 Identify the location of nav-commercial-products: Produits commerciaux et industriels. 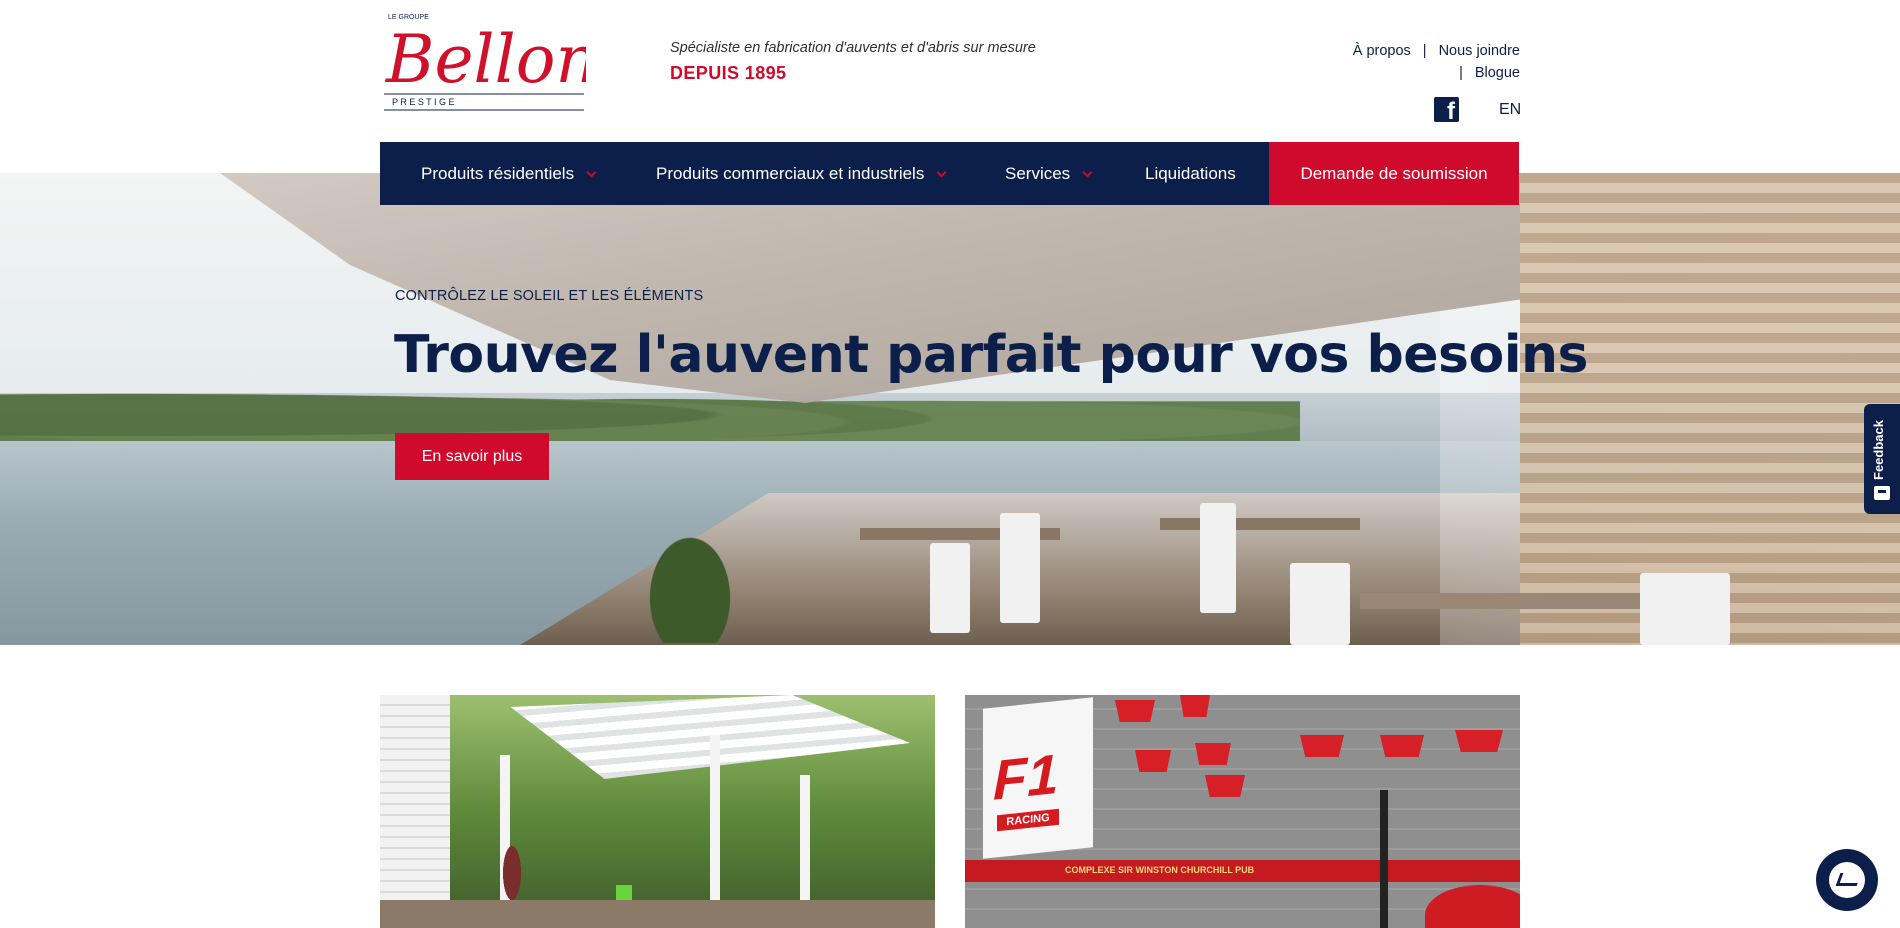
(801, 173).